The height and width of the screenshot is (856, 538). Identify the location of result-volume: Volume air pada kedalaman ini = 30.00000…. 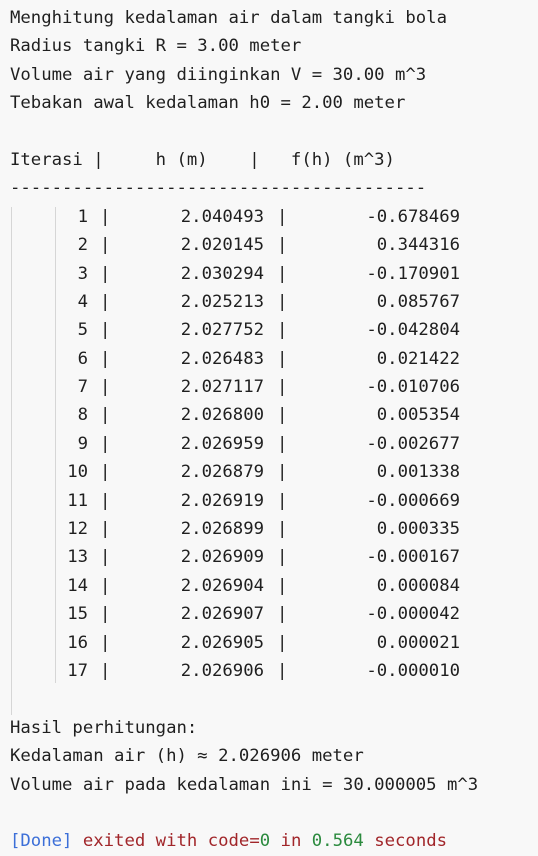
(244, 784).